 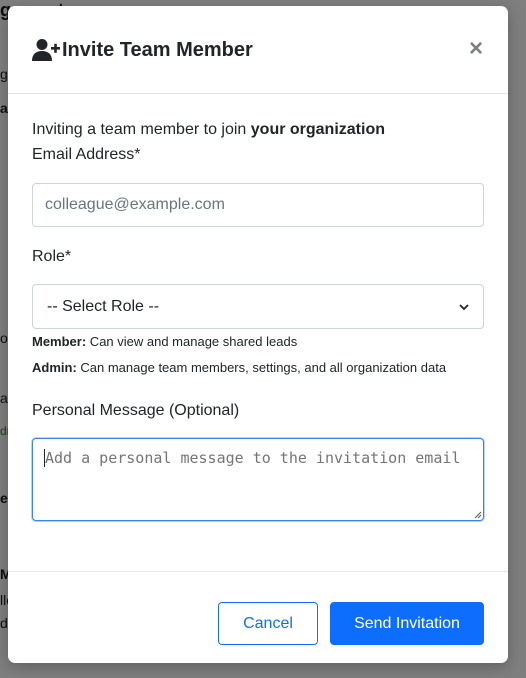 I want to click on modal-header: Invite Team Member ×, so click(x=258, y=50).